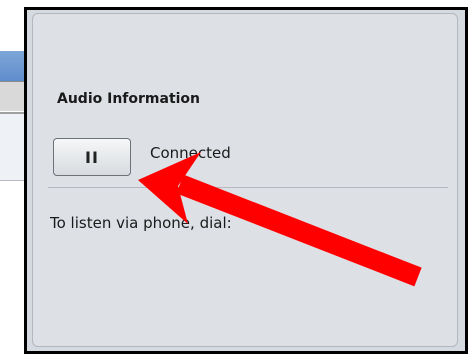 The height and width of the screenshot is (360, 473). I want to click on connection-status: Connected, so click(190, 153).